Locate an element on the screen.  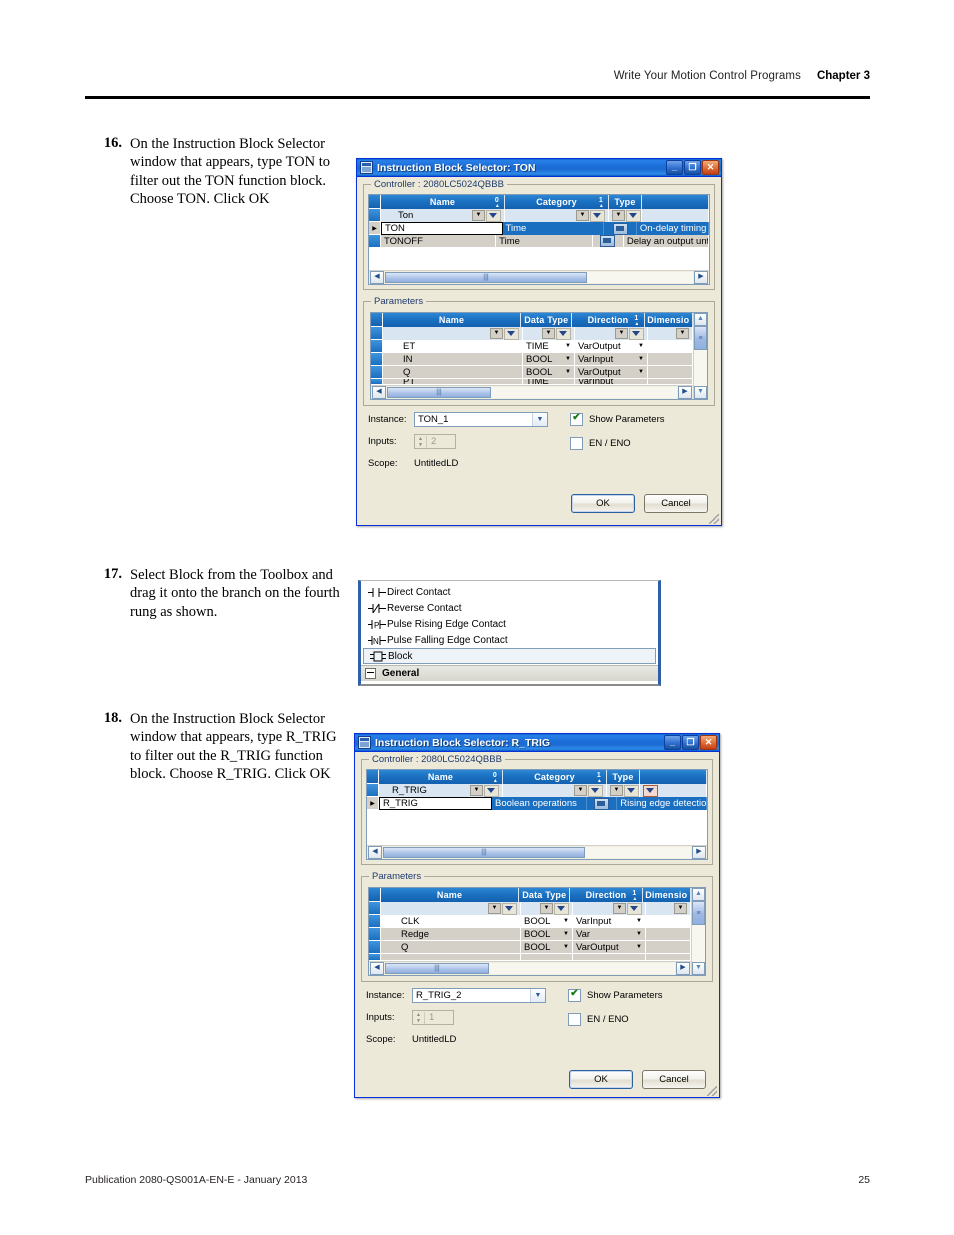
collapse-icon is located at coordinates (370, 673).